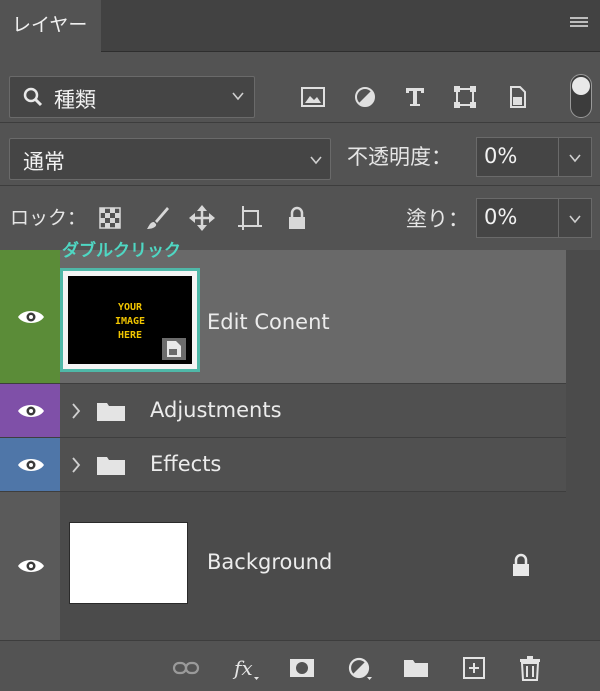  I want to click on tab-layers-label: レイヤー, so click(50, 25).